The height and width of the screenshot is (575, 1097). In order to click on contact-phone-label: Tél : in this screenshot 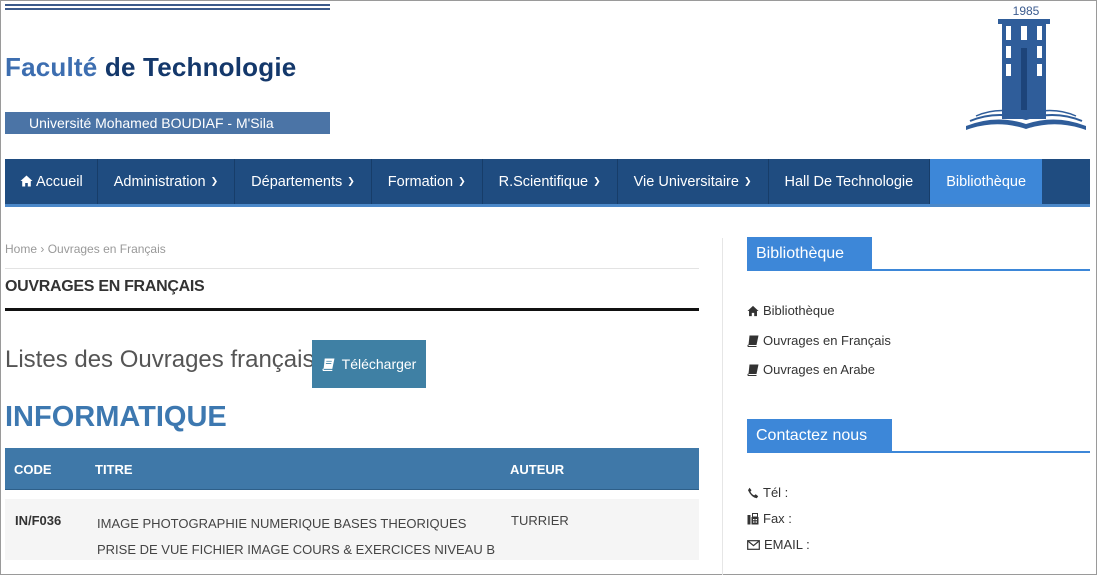, I will do `click(776, 492)`.